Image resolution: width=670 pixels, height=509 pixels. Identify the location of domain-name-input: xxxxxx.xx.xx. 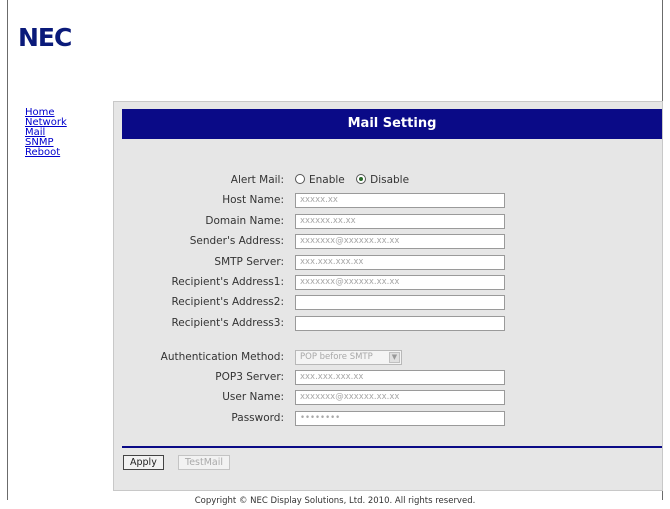
(400, 221).